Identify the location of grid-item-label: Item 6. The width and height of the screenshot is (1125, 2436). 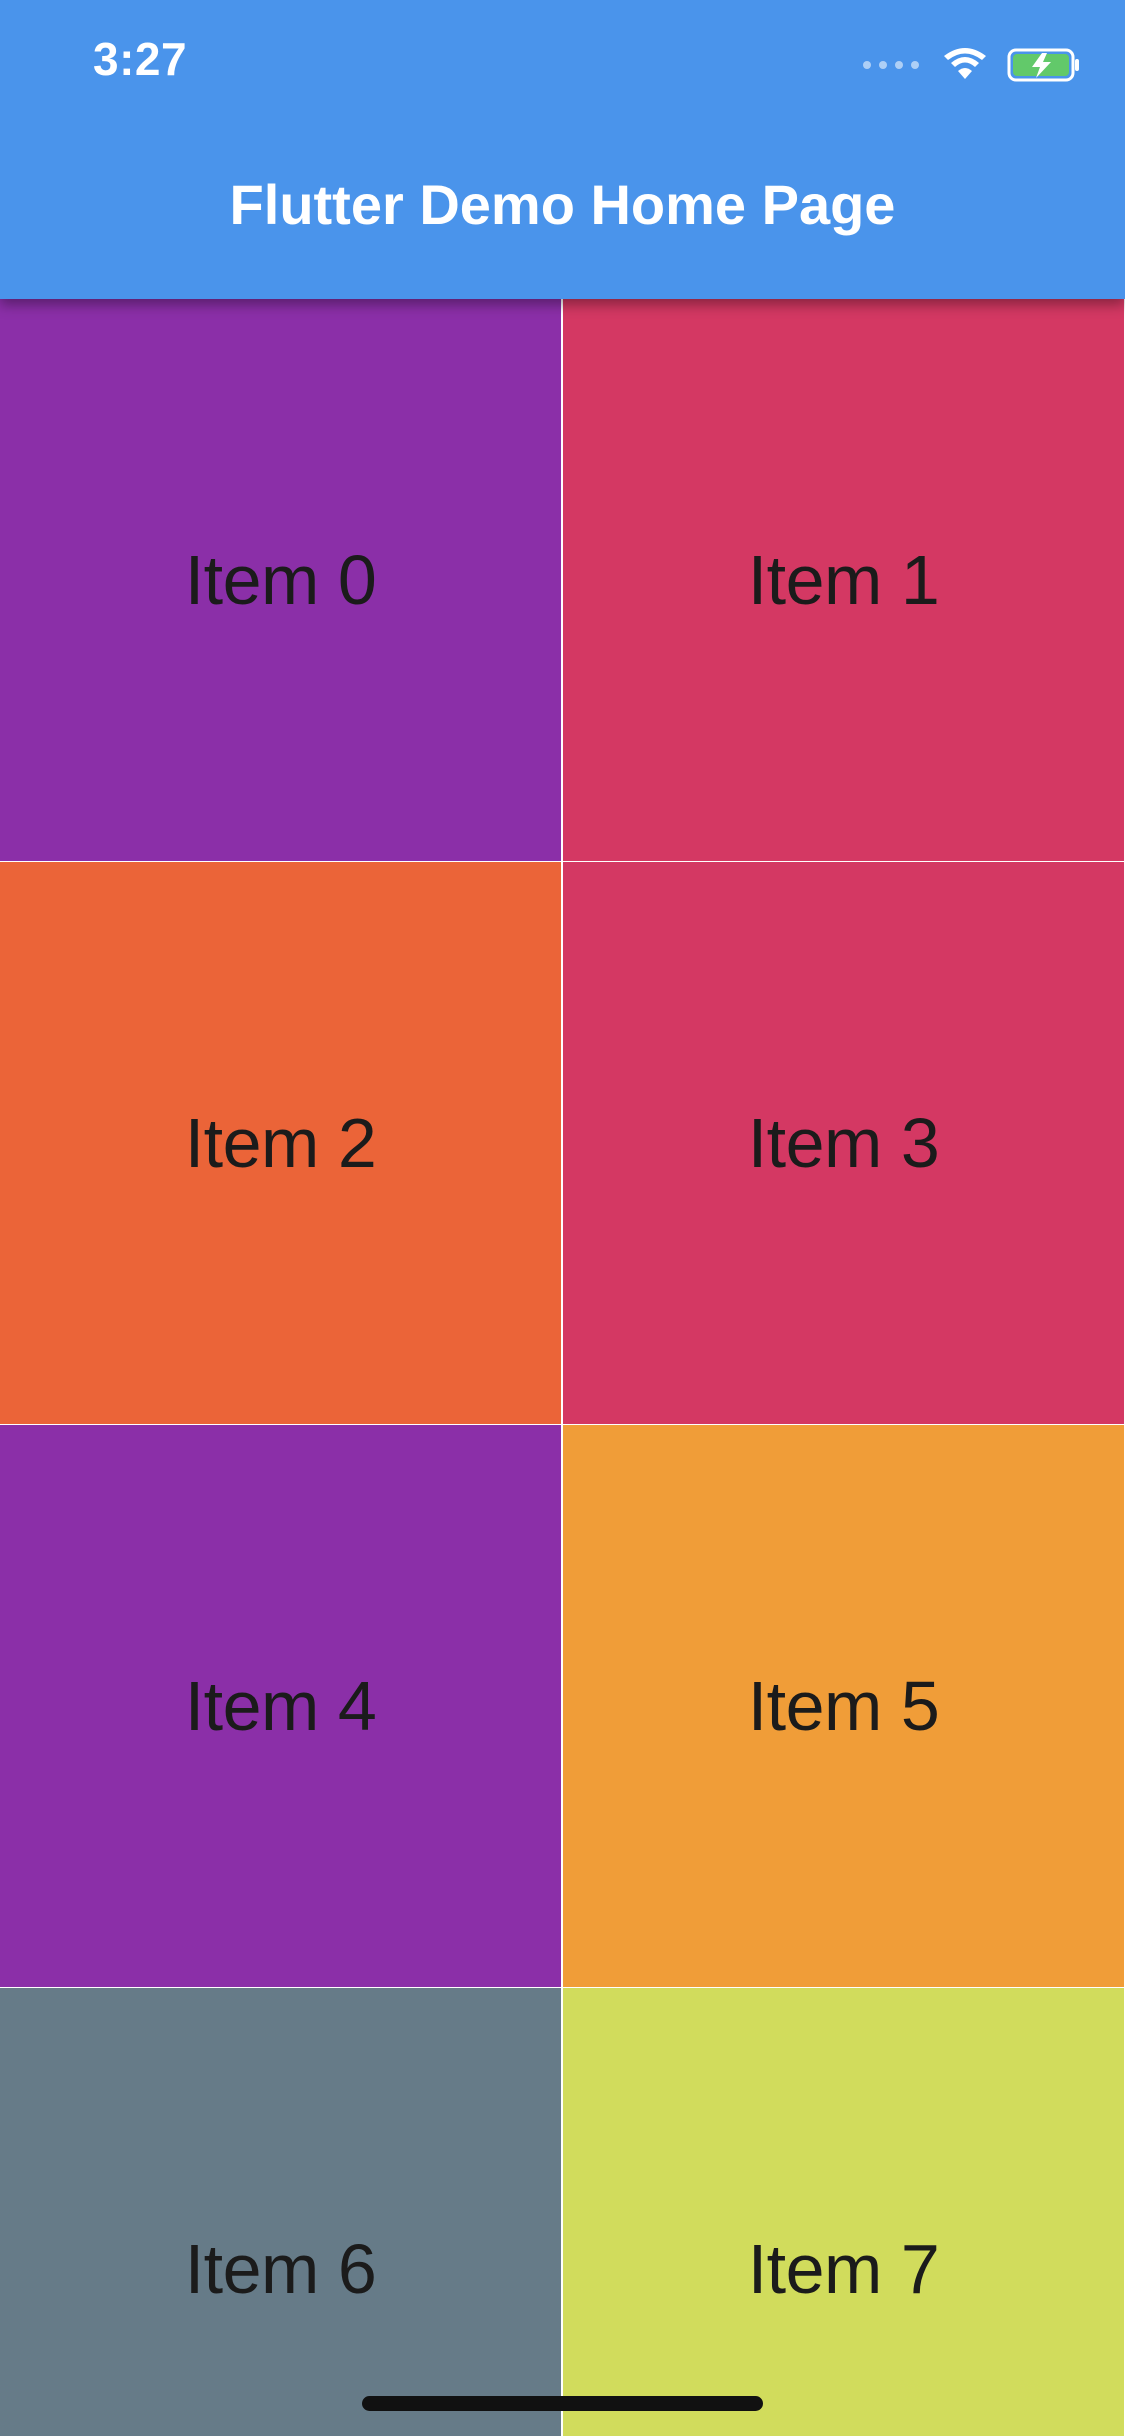
(280, 2269).